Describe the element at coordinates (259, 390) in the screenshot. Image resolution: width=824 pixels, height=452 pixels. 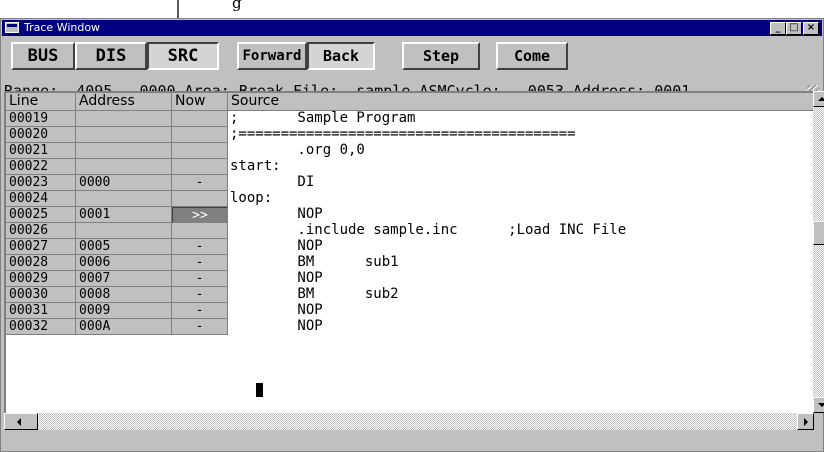
I see `source-cursor` at that location.